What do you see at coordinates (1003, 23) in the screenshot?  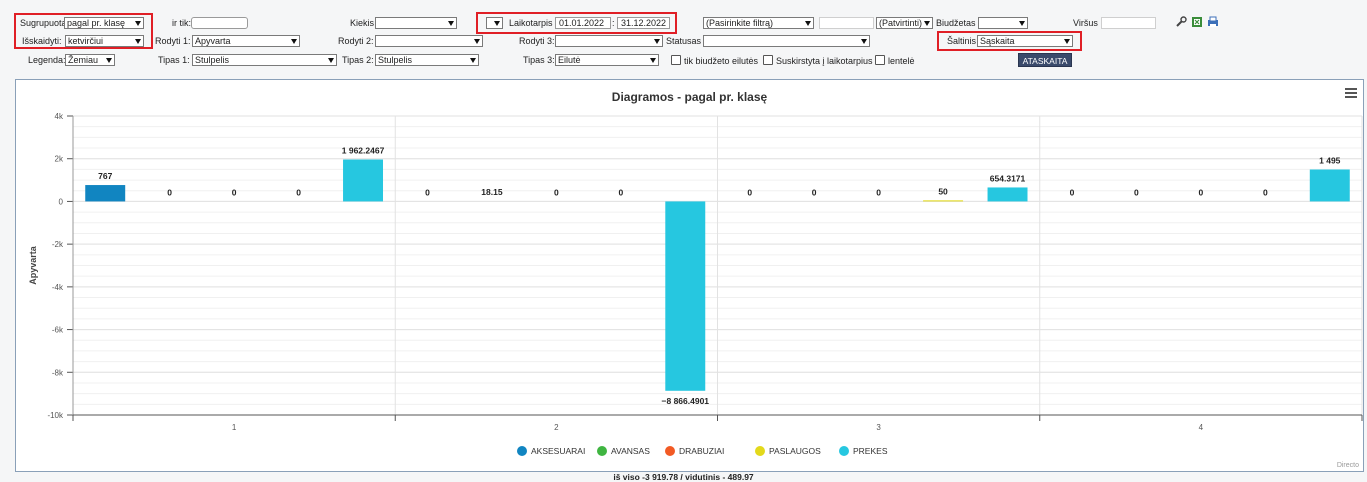 I see `budget-select` at bounding box center [1003, 23].